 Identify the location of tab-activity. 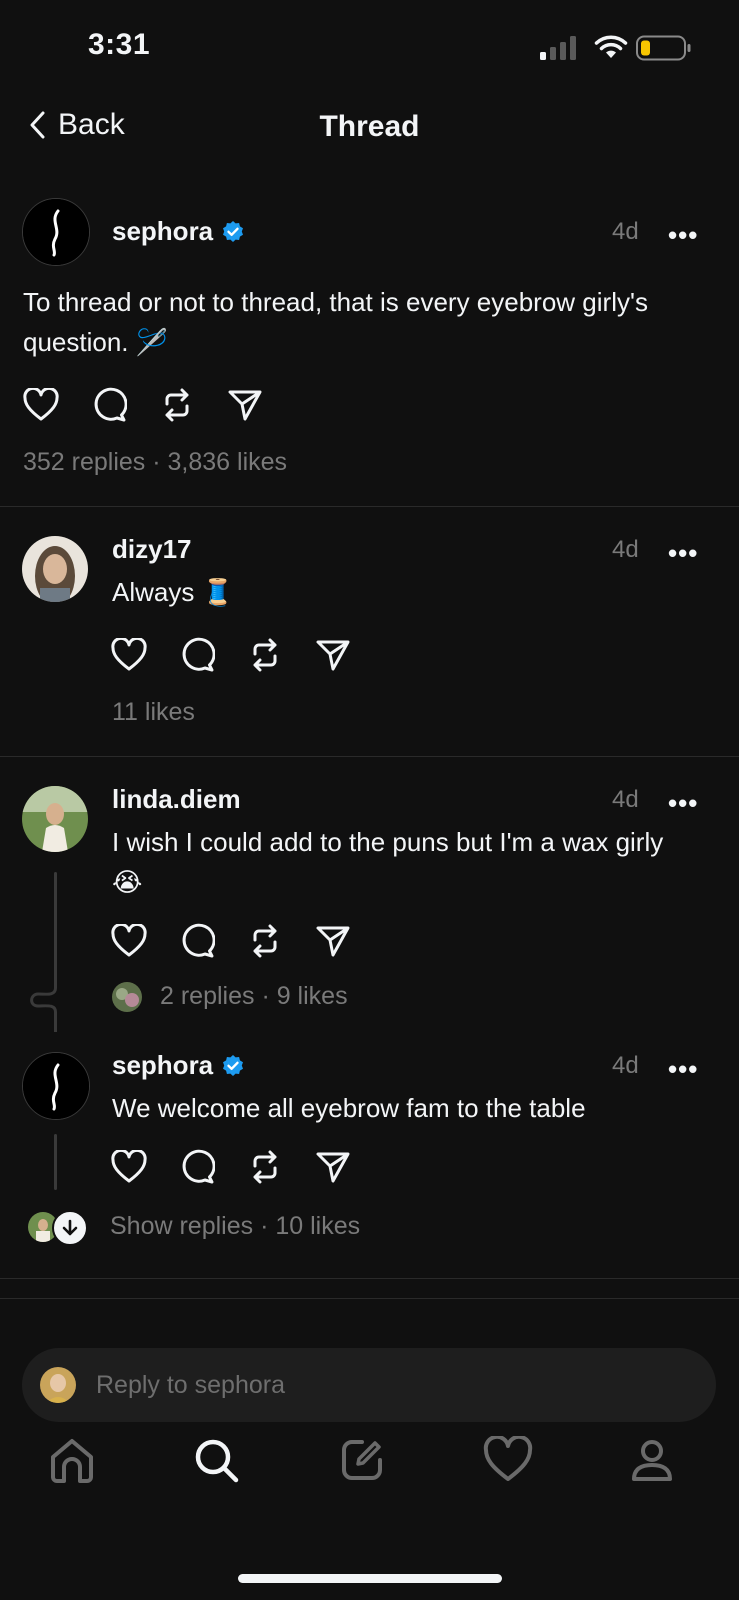
(508, 1460).